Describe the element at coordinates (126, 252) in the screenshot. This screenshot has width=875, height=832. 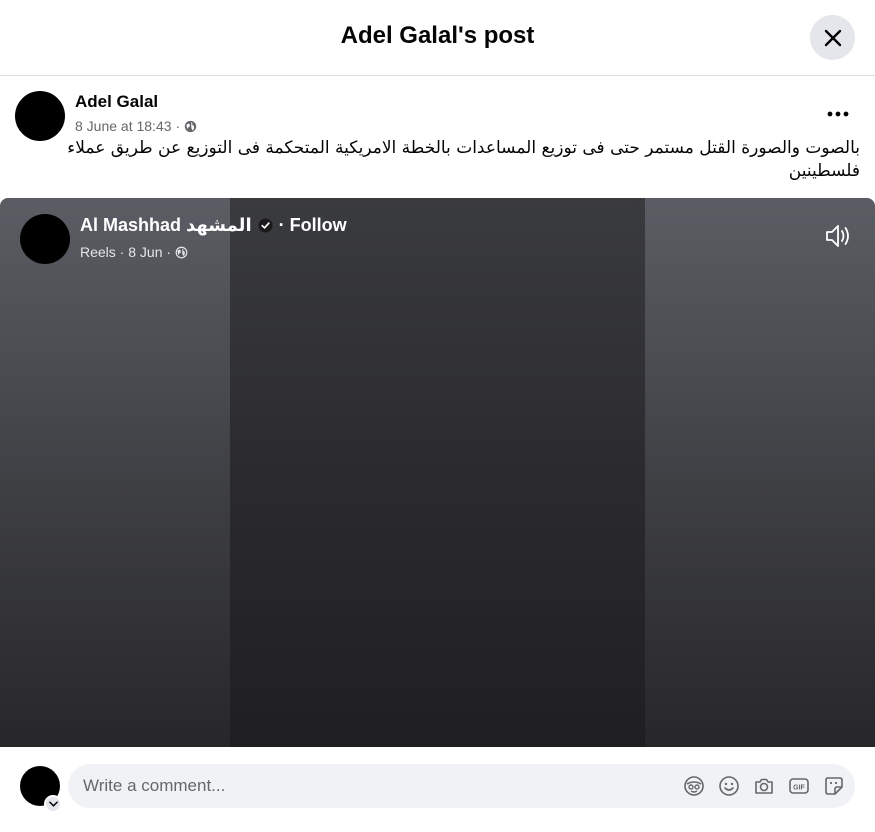
I see `reel-sub-text: Reels · 8 Jun ·` at that location.